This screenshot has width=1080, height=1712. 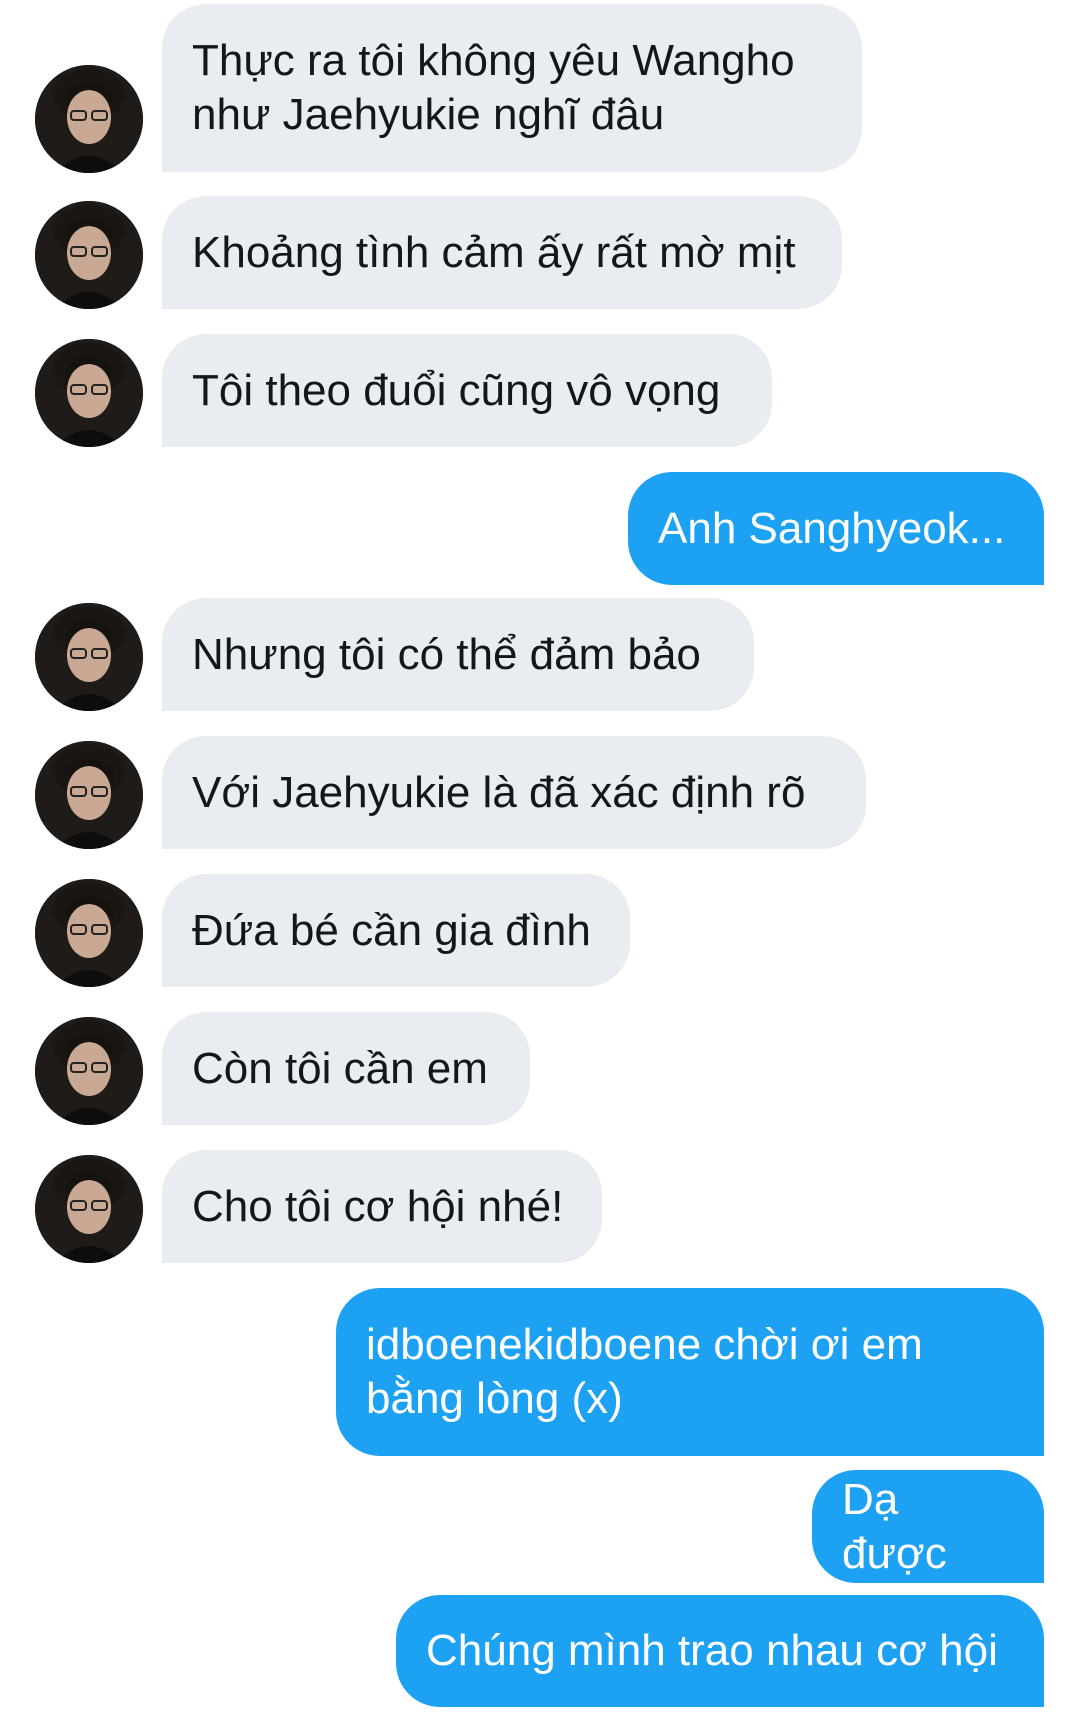 What do you see at coordinates (928, 1526) in the screenshot?
I see `message-bubble: Dạ được` at bounding box center [928, 1526].